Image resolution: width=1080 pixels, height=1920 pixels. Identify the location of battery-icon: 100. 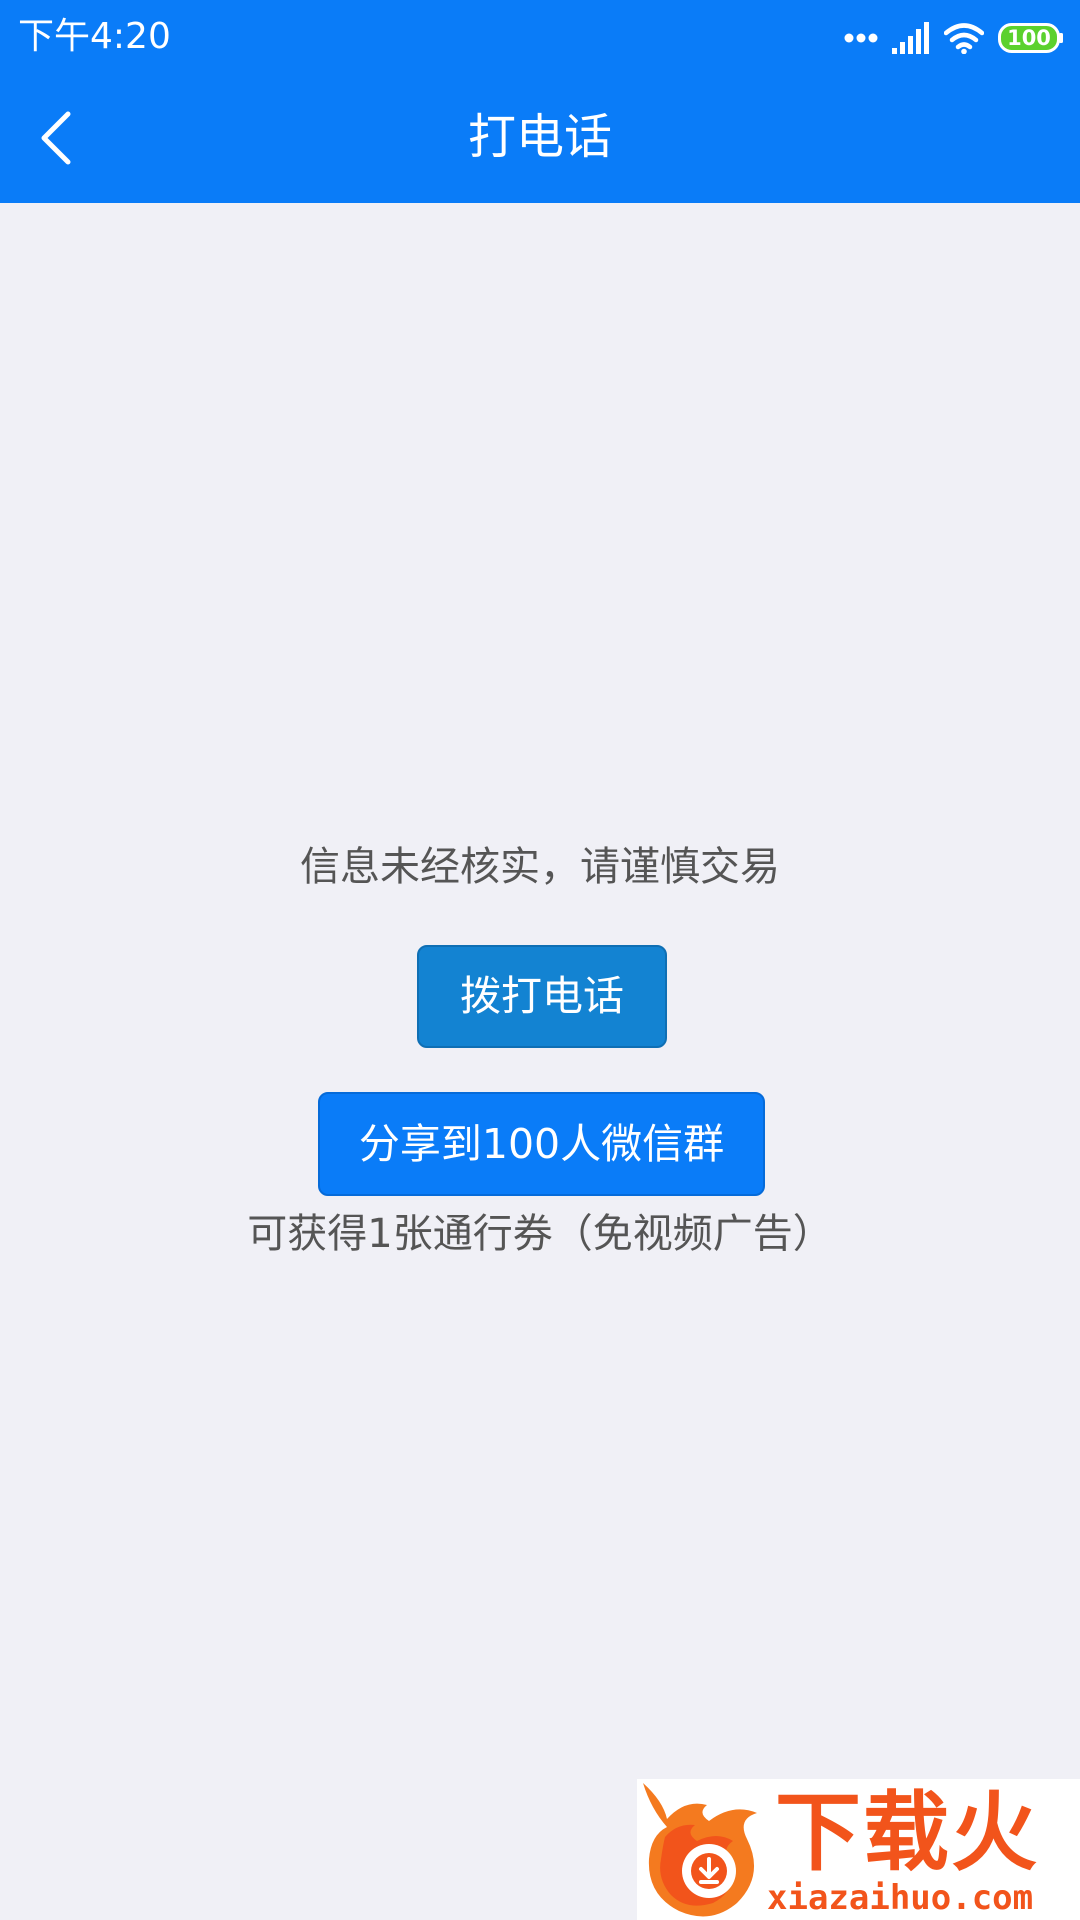
(1031, 38).